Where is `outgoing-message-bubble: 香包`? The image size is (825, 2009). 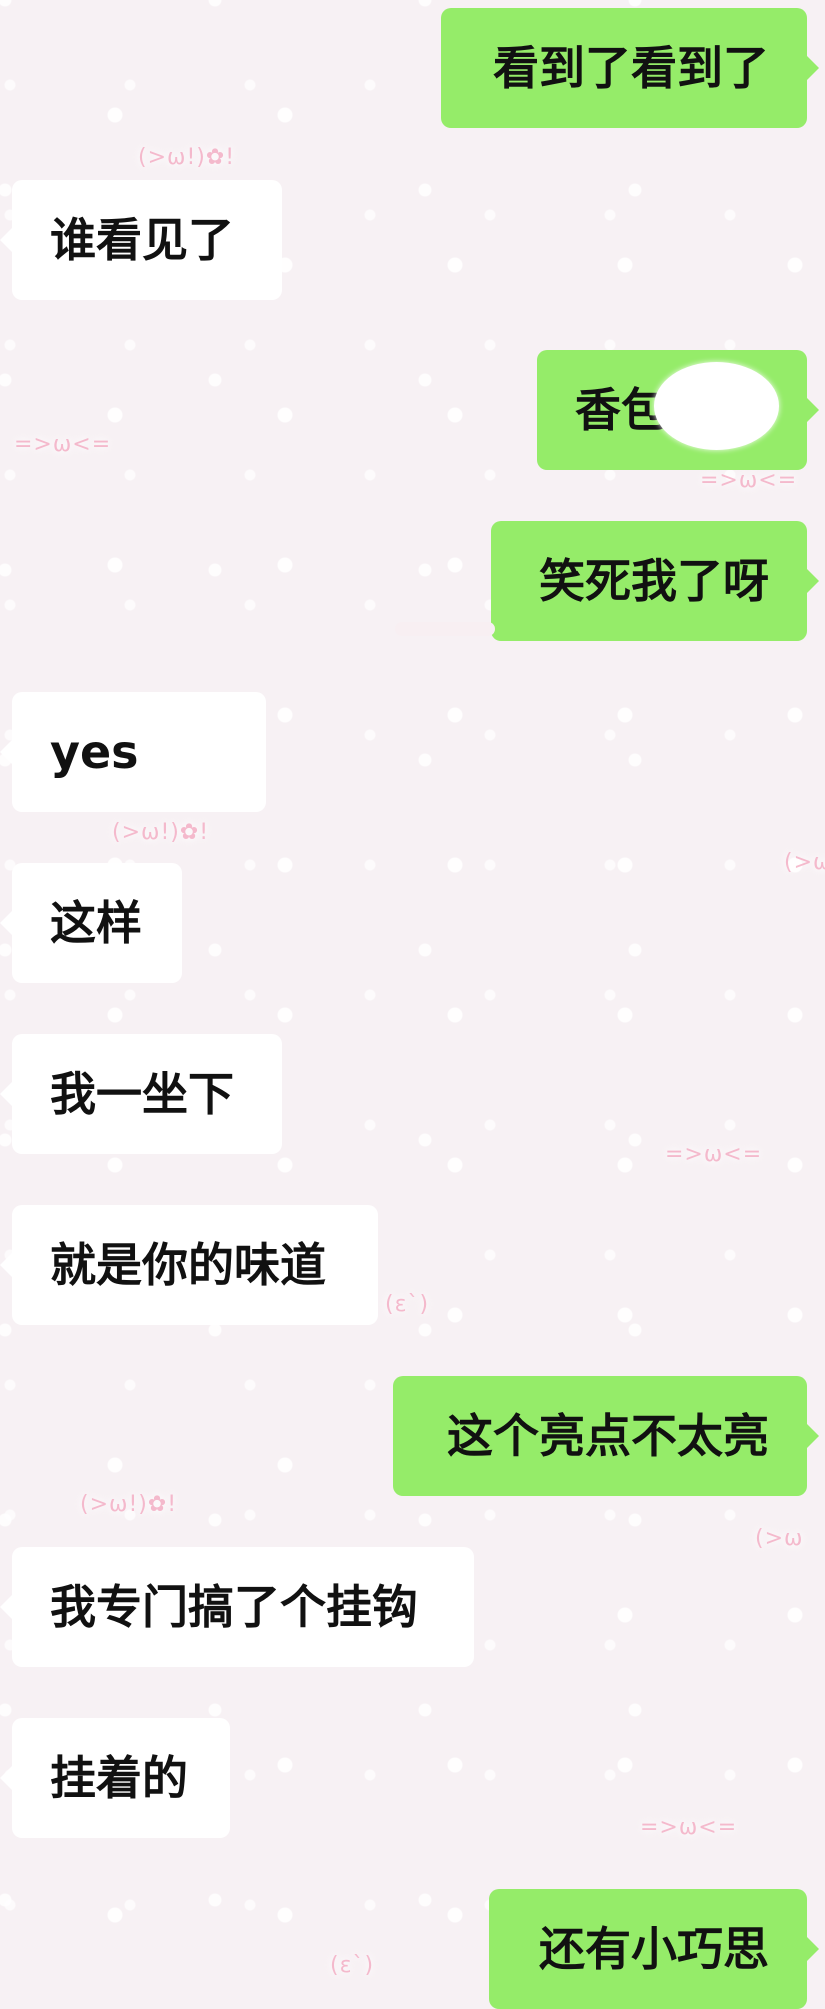
outgoing-message-bubble: 香包 is located at coordinates (678, 410).